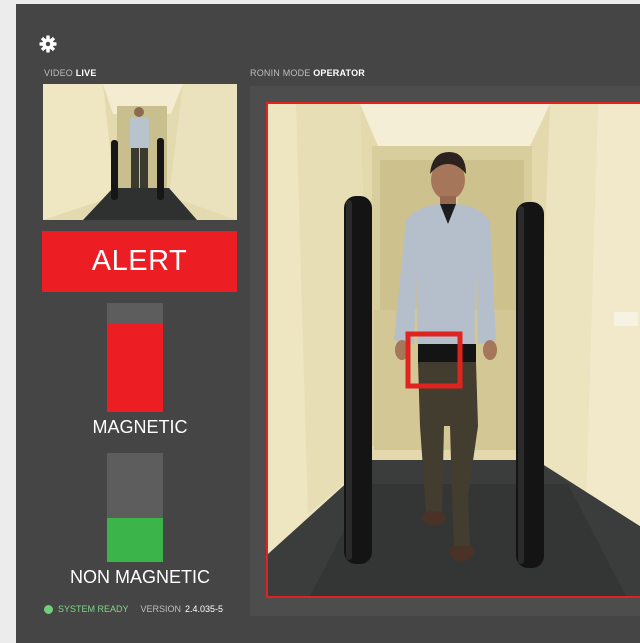  Describe the element at coordinates (48, 44) in the screenshot. I see `gear-icon` at that location.